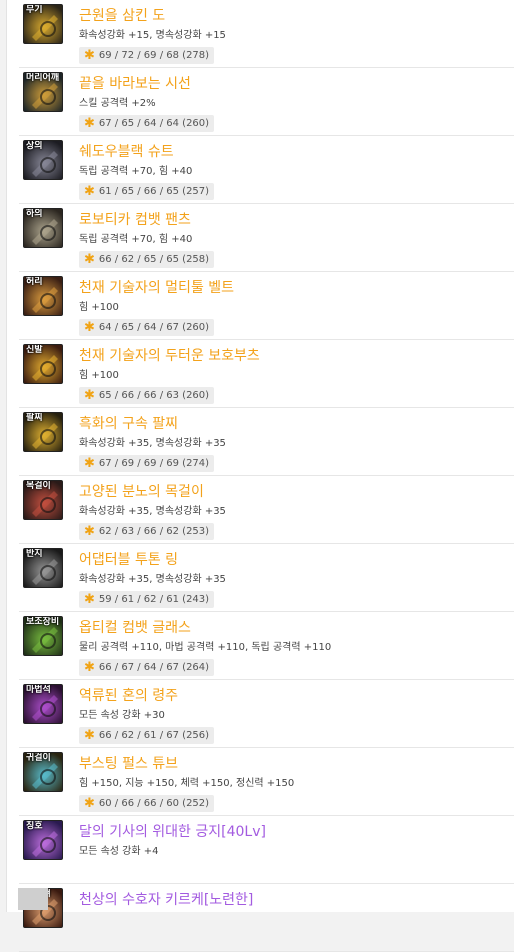 The width and height of the screenshot is (514, 952). Describe the element at coordinates (154, 803) in the screenshot. I see `substat-values: 60 / 66 / 66 / 60 (252)` at that location.